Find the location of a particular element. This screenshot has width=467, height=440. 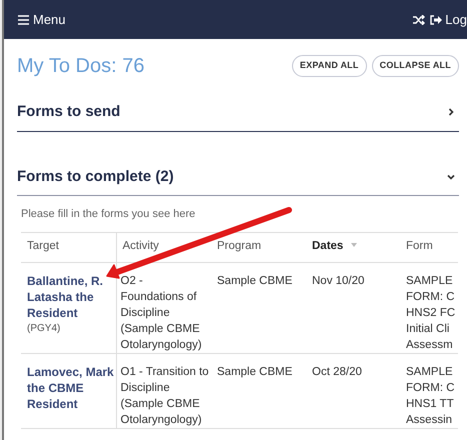

sort-icon is located at coordinates (354, 244).